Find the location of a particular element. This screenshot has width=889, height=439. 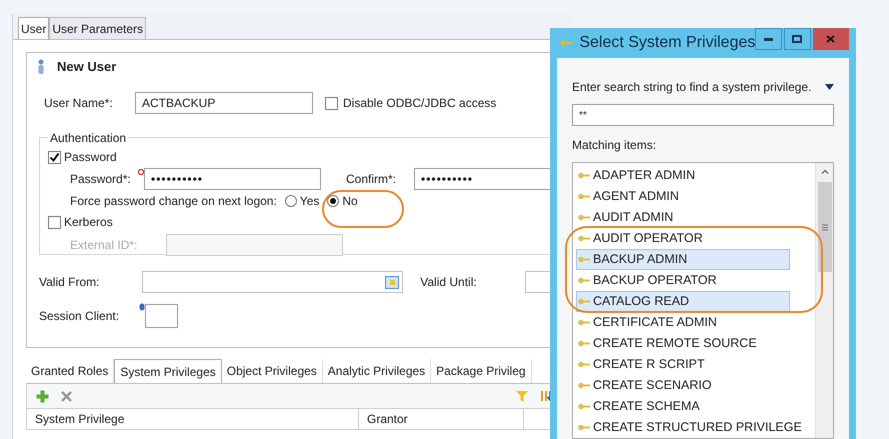

list-item: CREATE REMOTE SOURCE is located at coordinates (683, 343).